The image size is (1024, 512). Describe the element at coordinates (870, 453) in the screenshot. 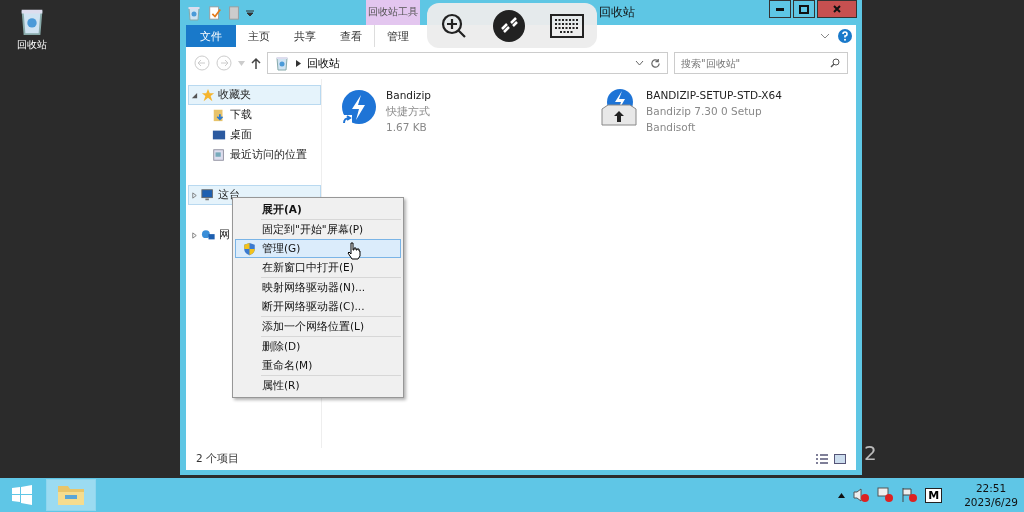

I see `desktop-version-text: 2` at that location.